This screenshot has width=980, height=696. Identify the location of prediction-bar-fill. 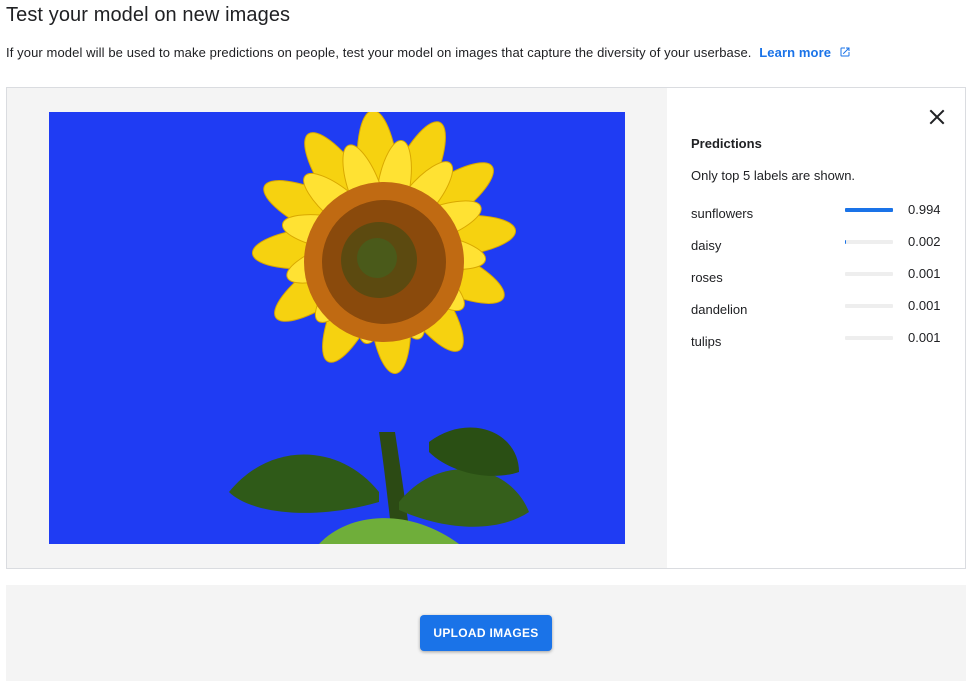
(869, 210).